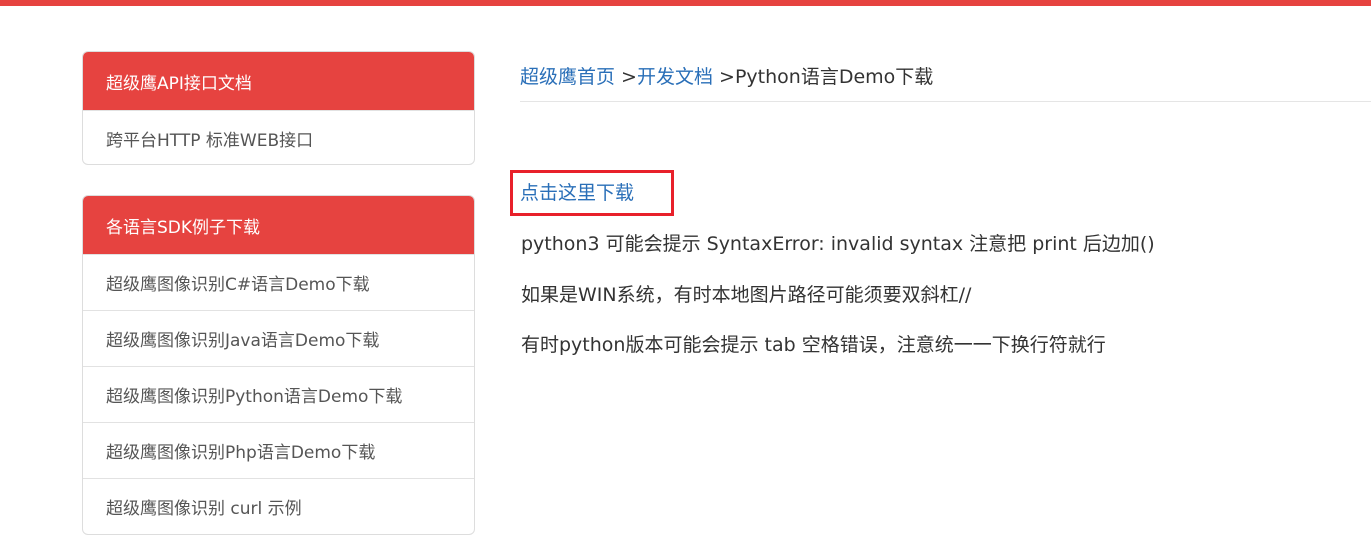 The width and height of the screenshot is (1371, 535). Describe the element at coordinates (278, 137) in the screenshot. I see `sidebar-item-http-web-api: 跨平台HTTP 标准WEB接口` at that location.